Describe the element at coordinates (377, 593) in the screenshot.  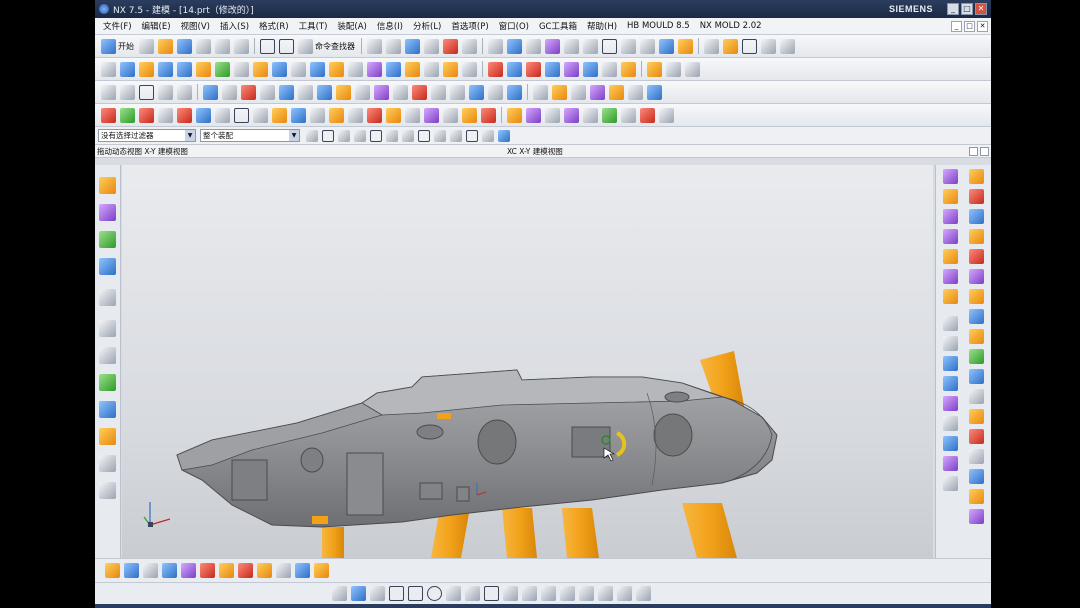
I see `profile-icon` at that location.